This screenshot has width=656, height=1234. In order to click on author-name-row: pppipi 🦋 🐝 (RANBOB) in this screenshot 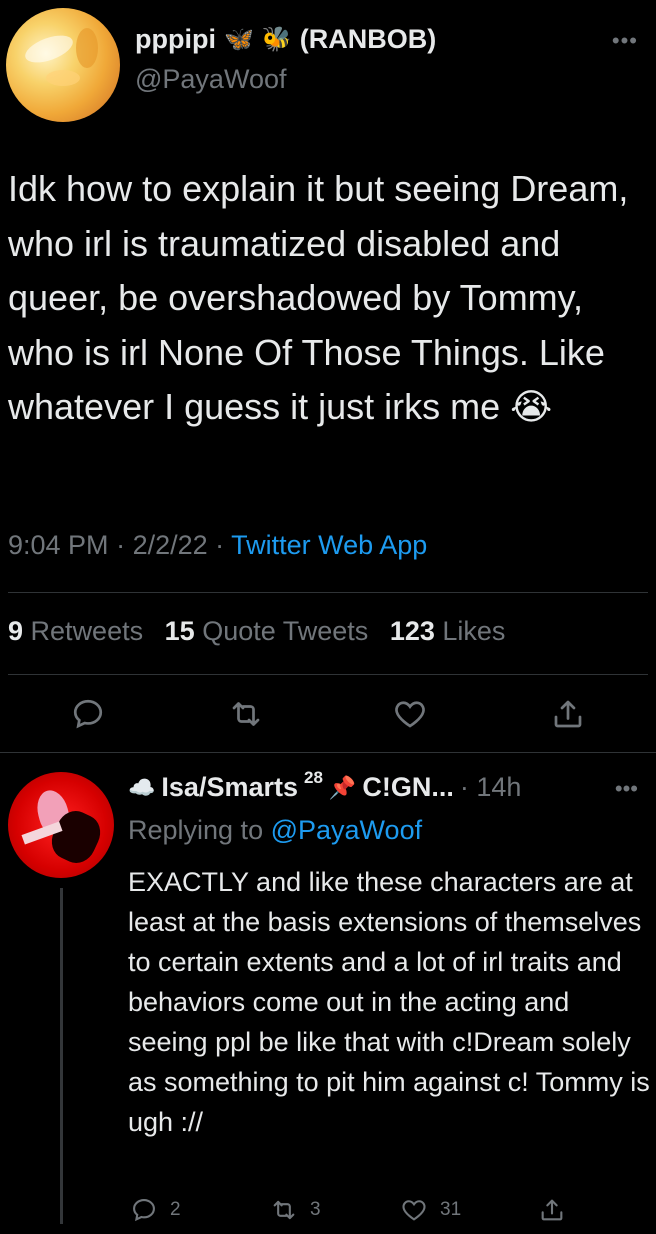, I will do `click(285, 39)`.